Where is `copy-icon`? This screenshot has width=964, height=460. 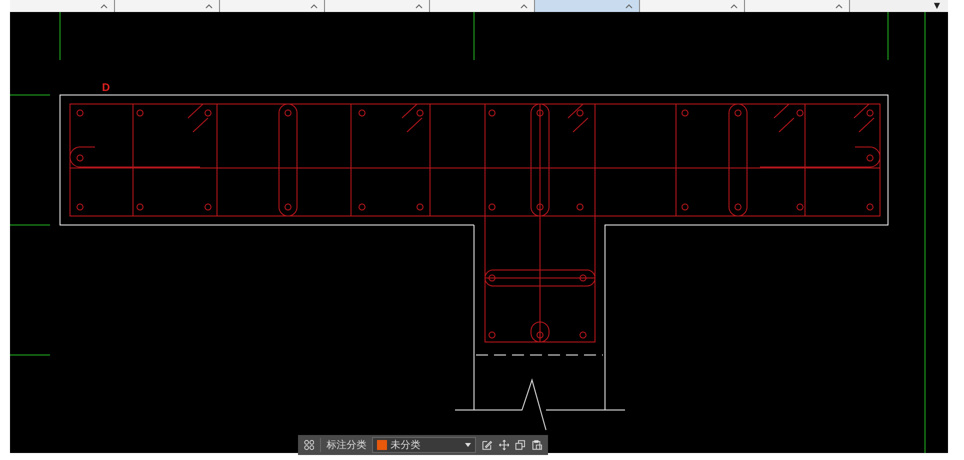
copy-icon is located at coordinates (520, 445).